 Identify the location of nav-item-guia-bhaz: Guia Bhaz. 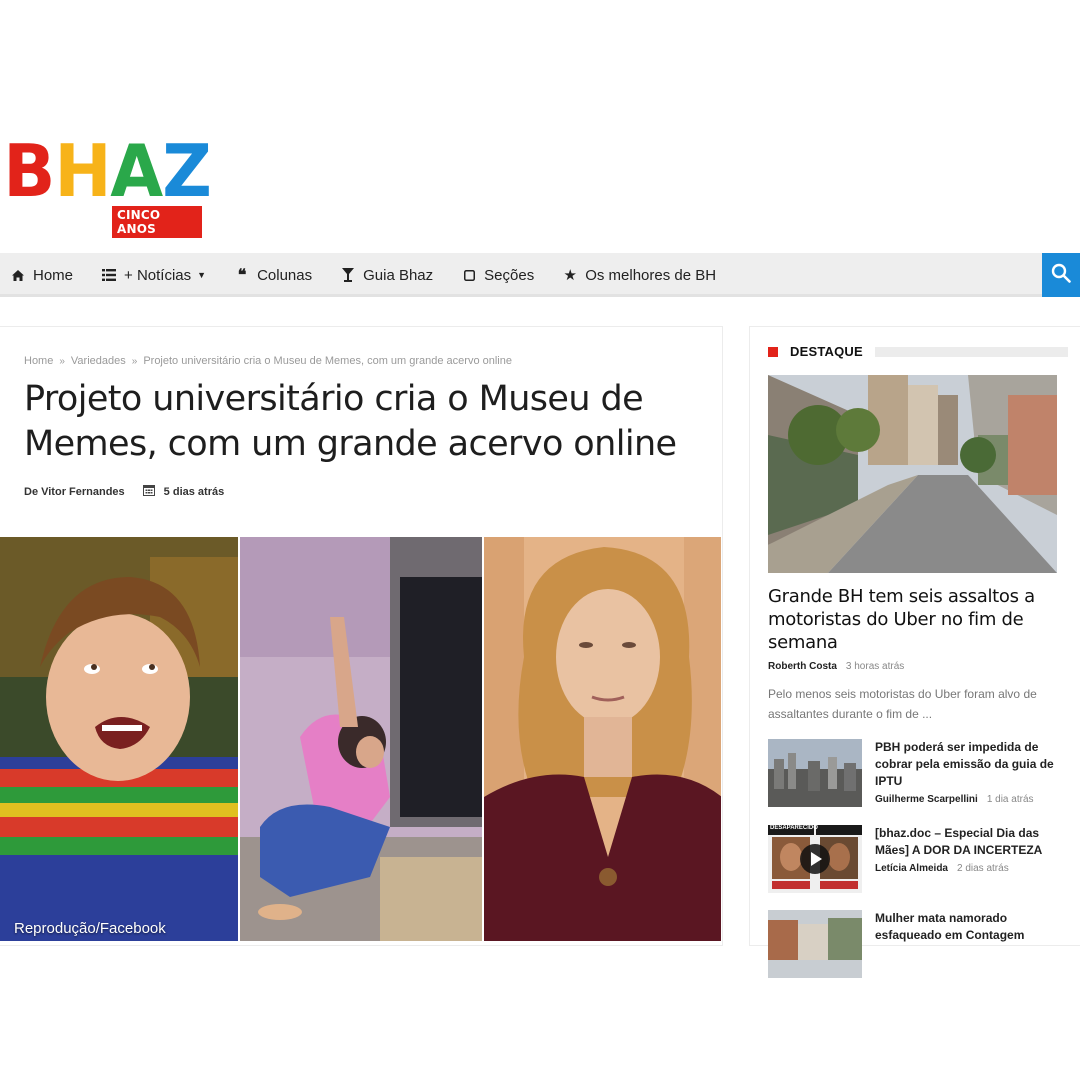
(386, 275).